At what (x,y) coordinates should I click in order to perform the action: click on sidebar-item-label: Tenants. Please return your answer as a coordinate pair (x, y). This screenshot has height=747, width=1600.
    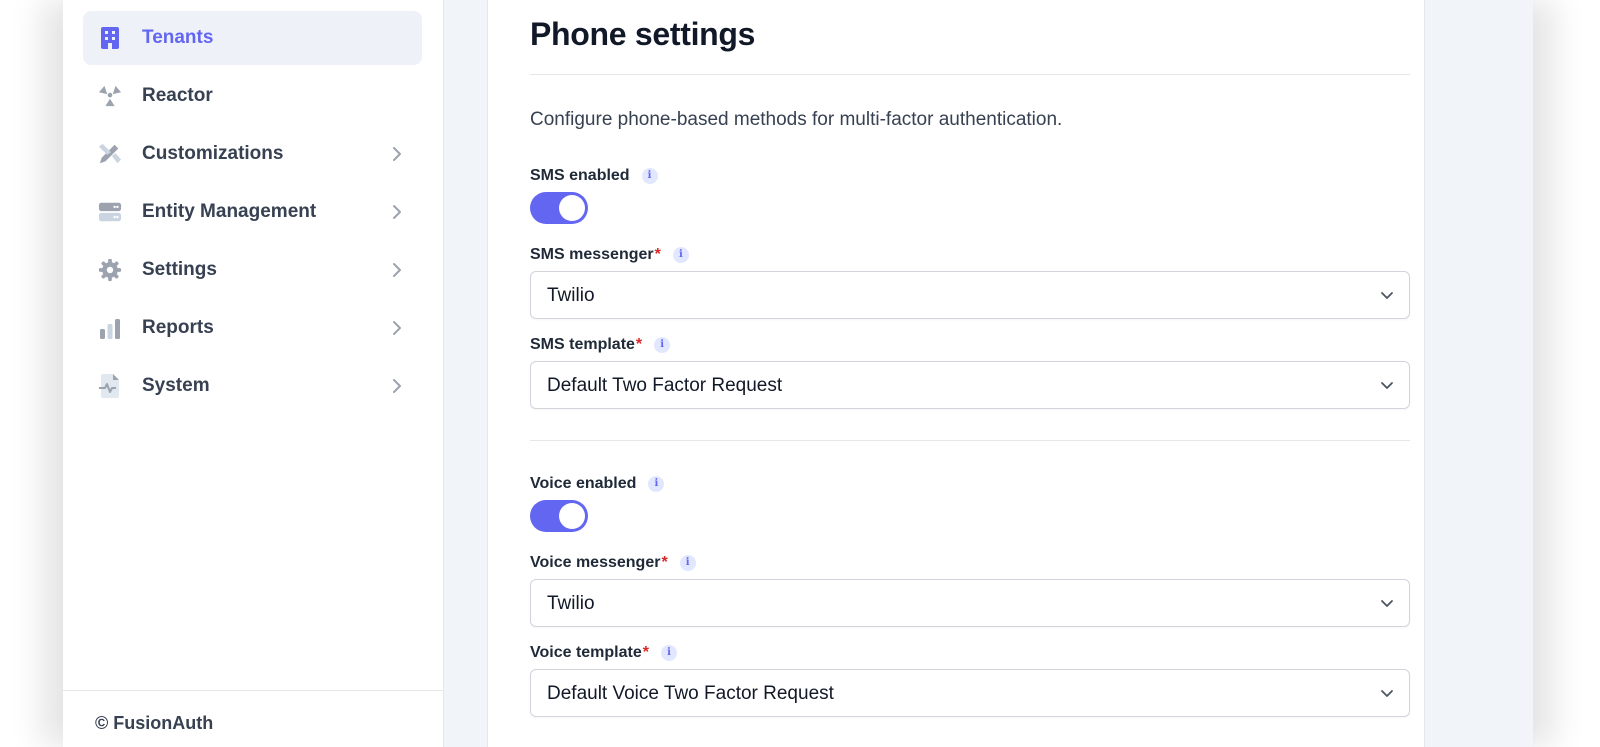
    Looking at the image, I should click on (178, 37).